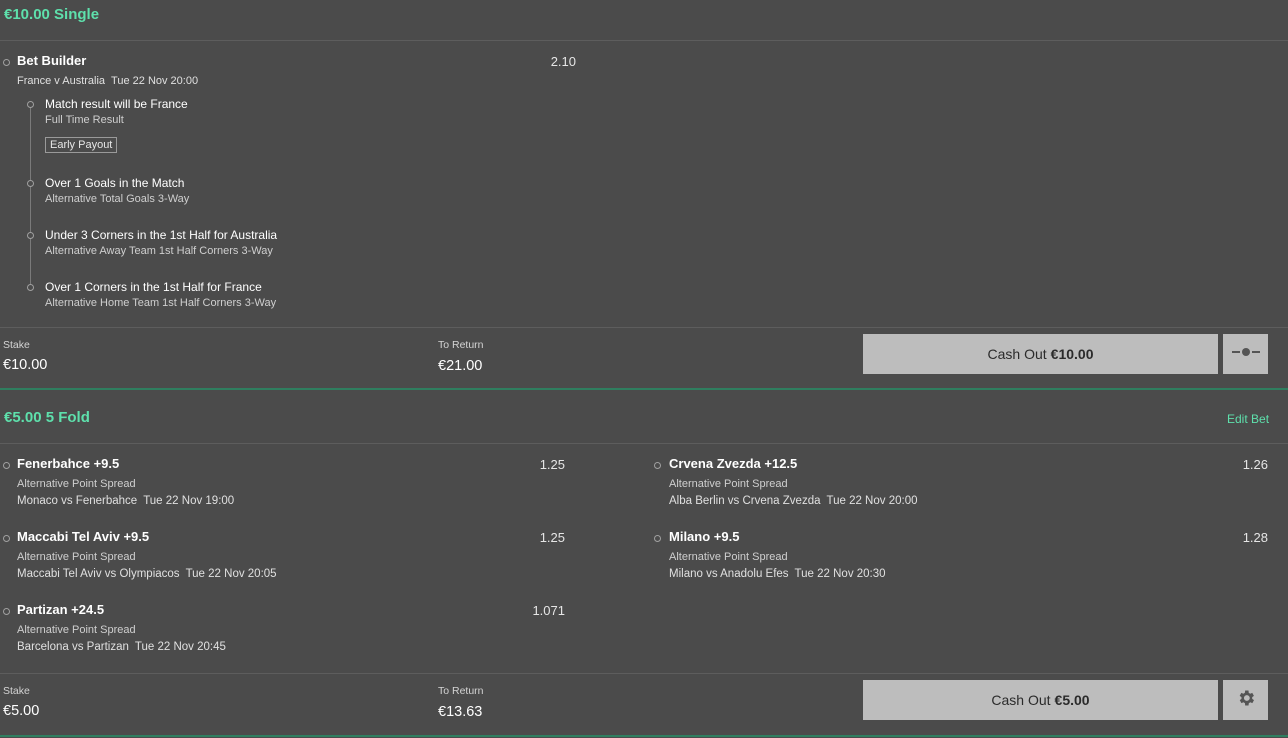 Image resolution: width=1288 pixels, height=738 pixels. I want to click on event-info: Barcelona vs Partizan Tue 22 Nov 20:45, so click(121, 647).